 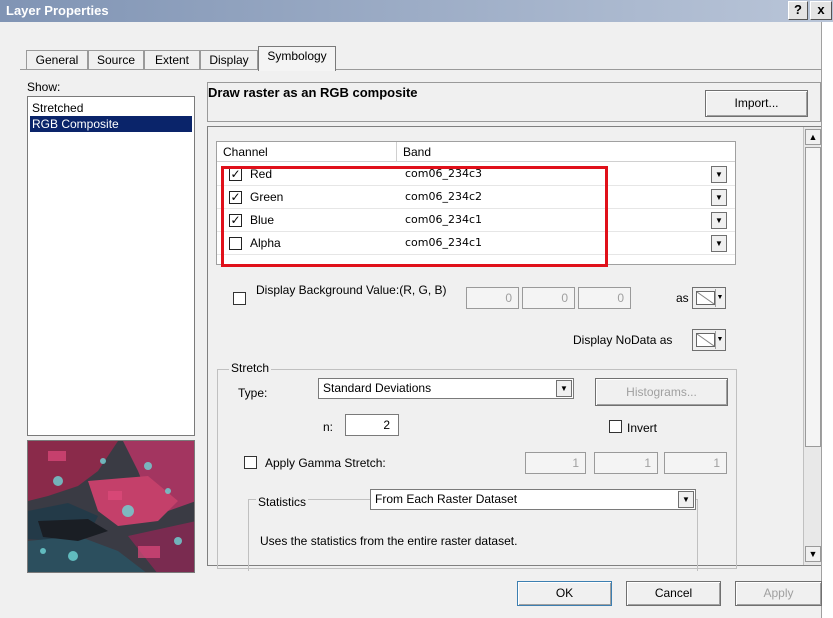 I want to click on background-b-field: 0, so click(x=604, y=298).